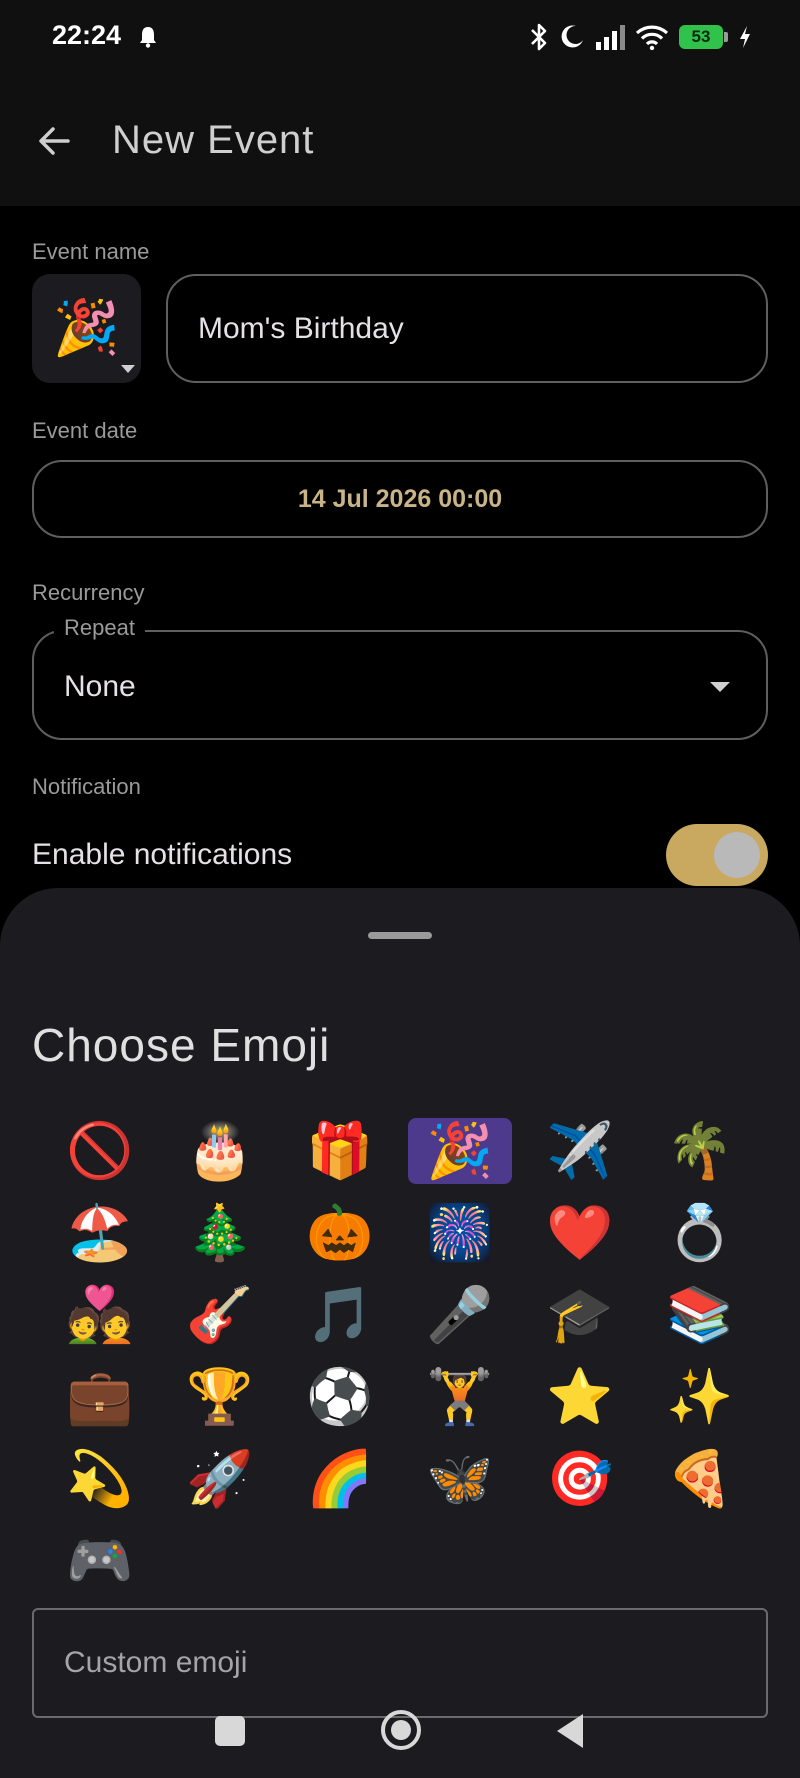  What do you see at coordinates (100, 686) in the screenshot?
I see `repeat-value: None` at bounding box center [100, 686].